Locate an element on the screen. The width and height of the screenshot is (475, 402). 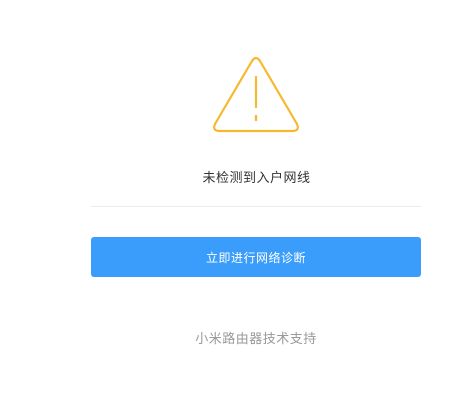
divider is located at coordinates (256, 206).